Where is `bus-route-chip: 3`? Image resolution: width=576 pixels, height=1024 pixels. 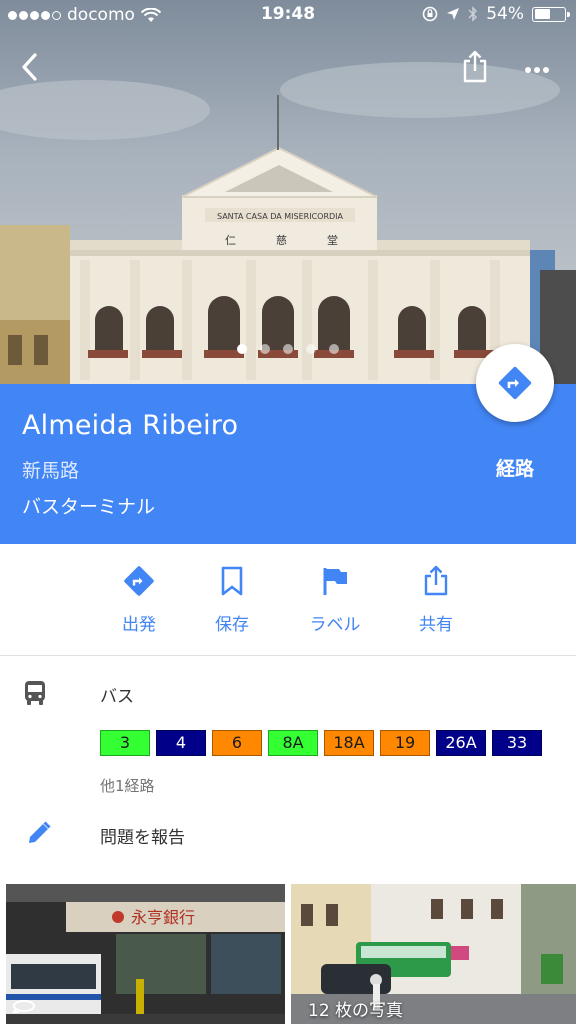
bus-route-chip: 3 is located at coordinates (125, 743).